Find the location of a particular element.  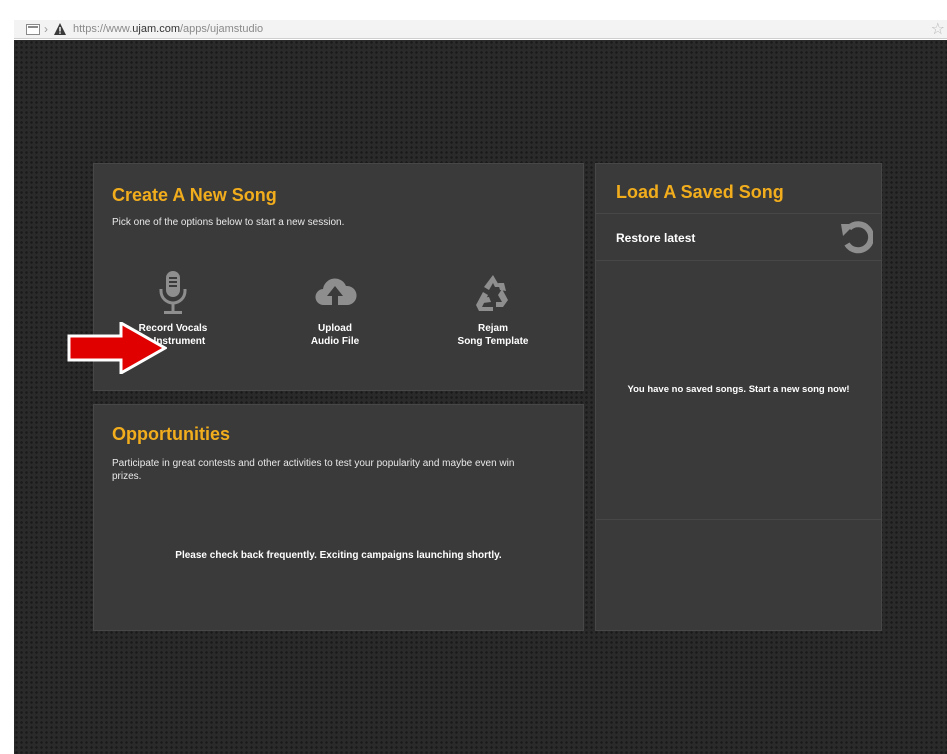

red-arrow-icon is located at coordinates (117, 348).